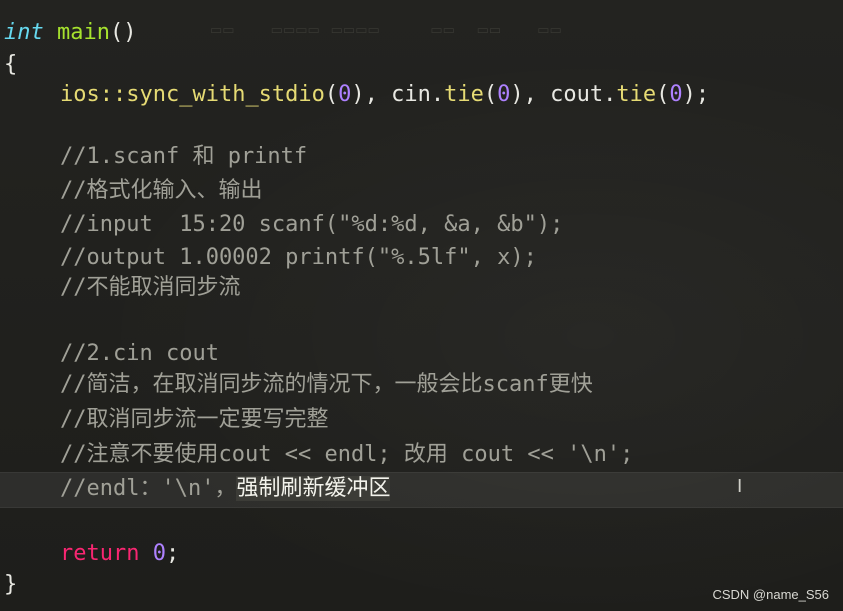  Describe the element at coordinates (122, 288) in the screenshot. I see `comment-line: //不能取消同步流` at that location.